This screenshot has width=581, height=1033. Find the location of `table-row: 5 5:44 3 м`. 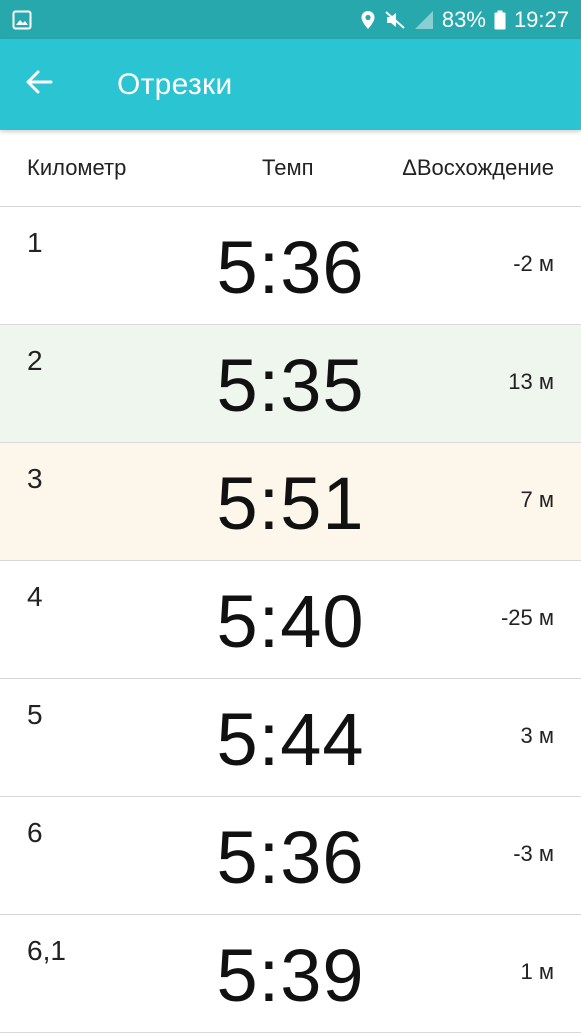

table-row: 5 5:44 3 м is located at coordinates (290, 738).